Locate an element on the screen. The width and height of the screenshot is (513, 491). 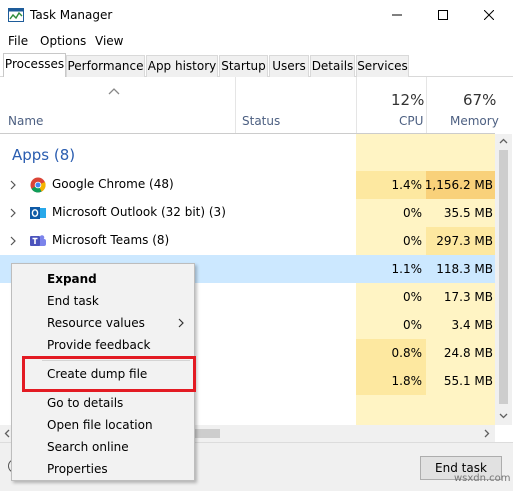
table-row: Microsoft Teams (8) 0% 297.3 MB is located at coordinates (248, 241).